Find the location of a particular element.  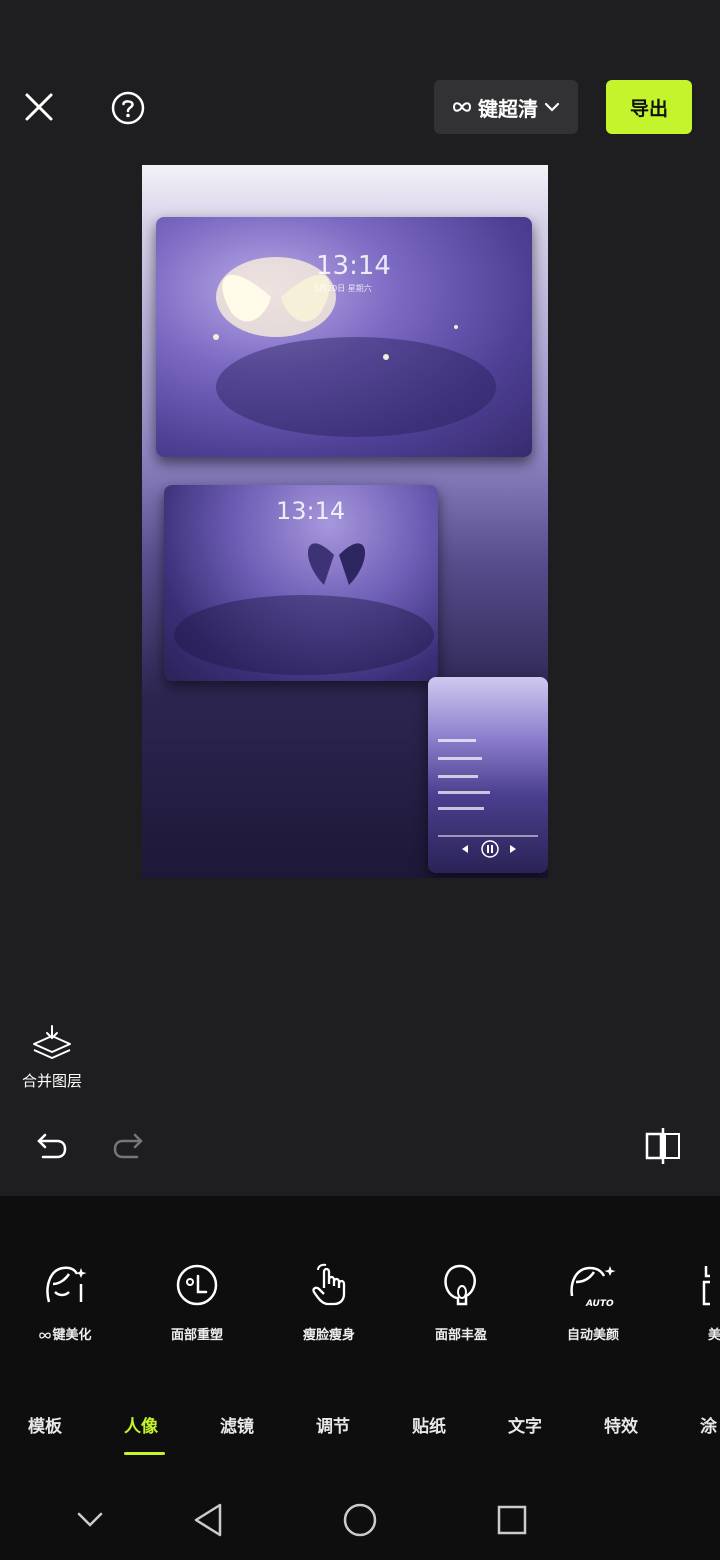

svg-text: AUTO is located at coordinates (599, 1303).